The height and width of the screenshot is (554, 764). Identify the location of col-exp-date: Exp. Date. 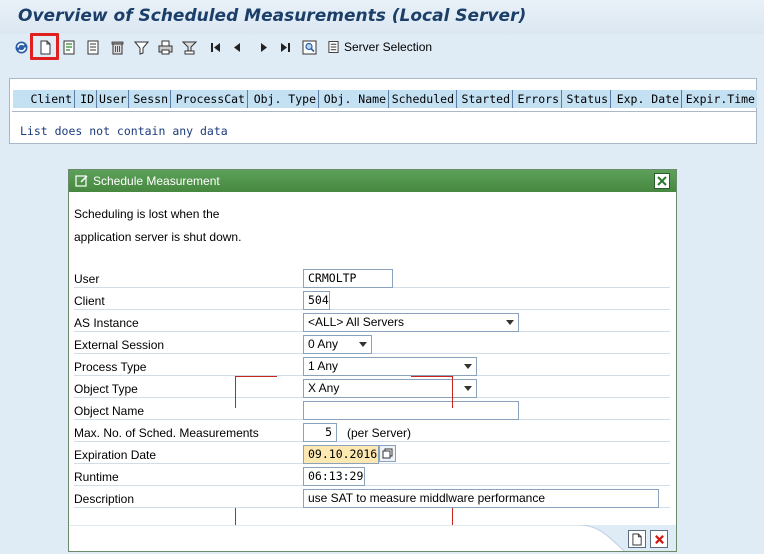
(646, 99).